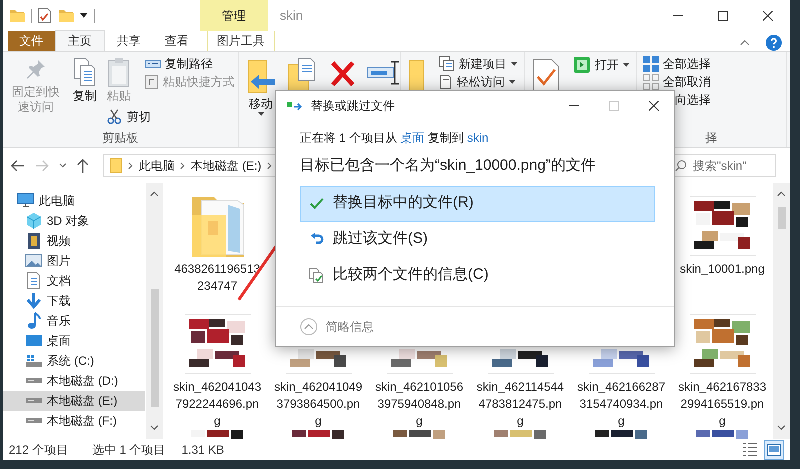 The width and height of the screenshot is (800, 469). Describe the element at coordinates (34, 241) in the screenshot. I see `film-icon` at that location.